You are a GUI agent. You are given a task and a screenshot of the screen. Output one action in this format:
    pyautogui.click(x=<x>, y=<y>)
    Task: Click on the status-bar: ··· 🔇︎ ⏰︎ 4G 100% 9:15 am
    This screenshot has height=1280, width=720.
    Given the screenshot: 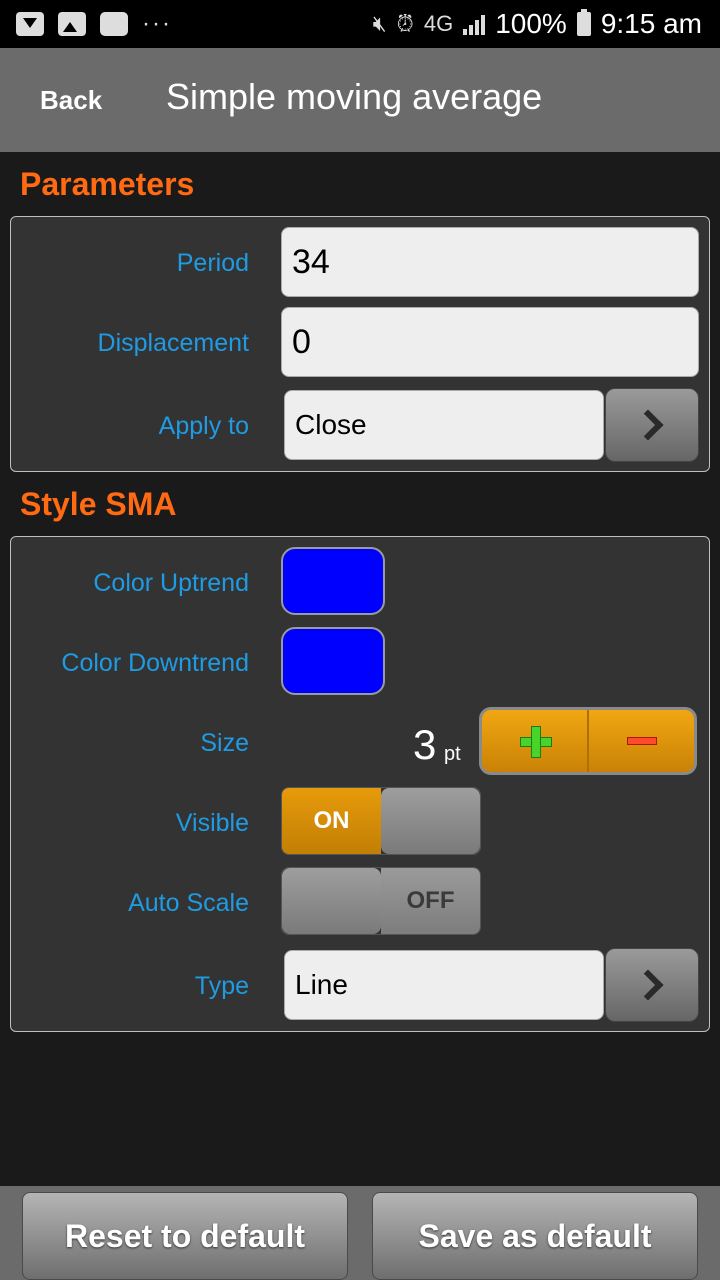 What is the action you would take?
    pyautogui.click(x=360, y=24)
    